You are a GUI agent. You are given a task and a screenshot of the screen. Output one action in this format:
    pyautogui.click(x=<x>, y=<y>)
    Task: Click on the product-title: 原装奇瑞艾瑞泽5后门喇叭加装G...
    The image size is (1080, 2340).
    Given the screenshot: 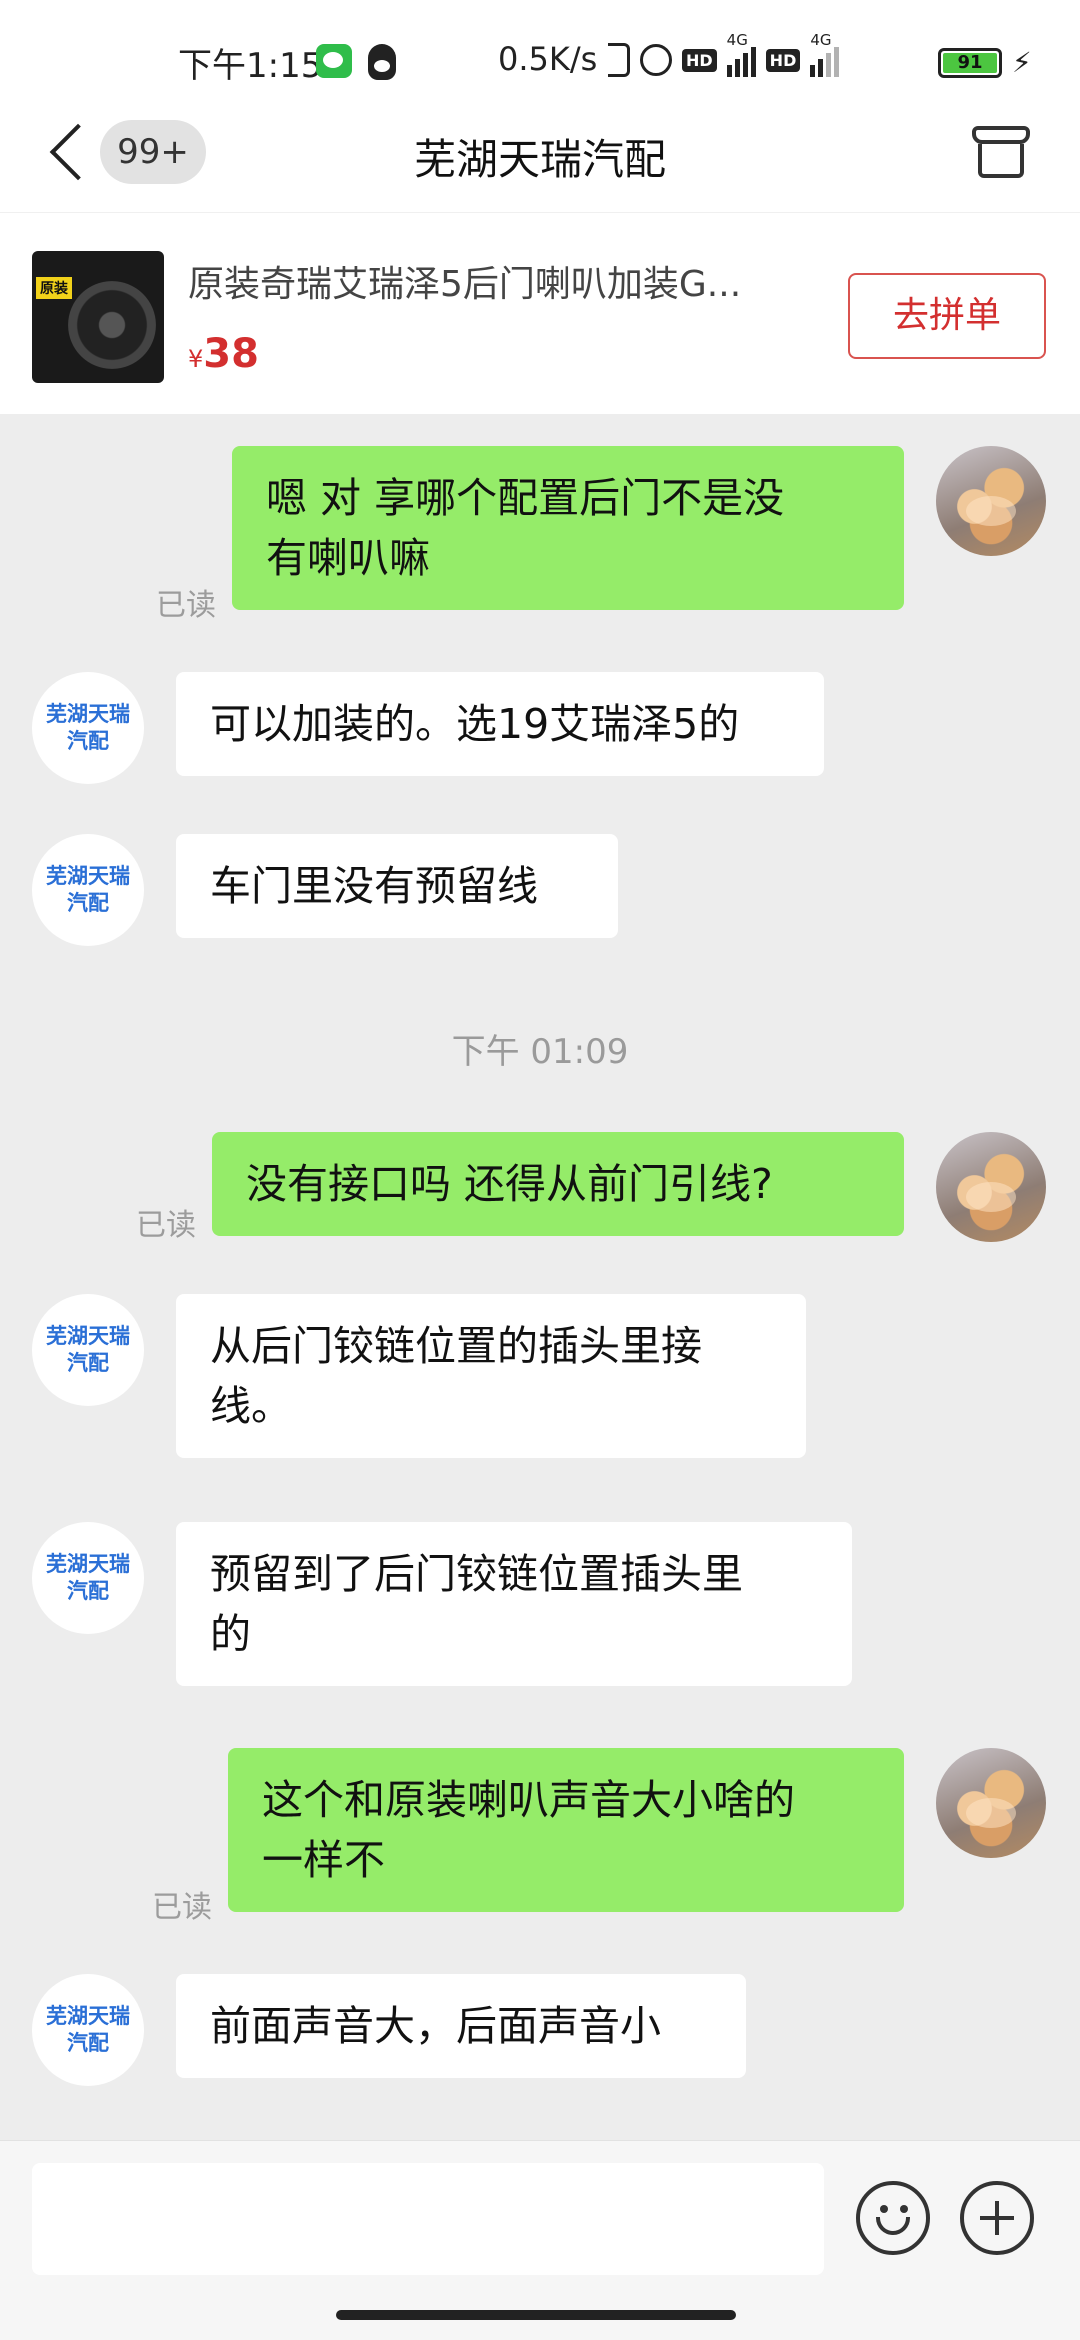 What is the action you would take?
    pyautogui.click(x=508, y=281)
    